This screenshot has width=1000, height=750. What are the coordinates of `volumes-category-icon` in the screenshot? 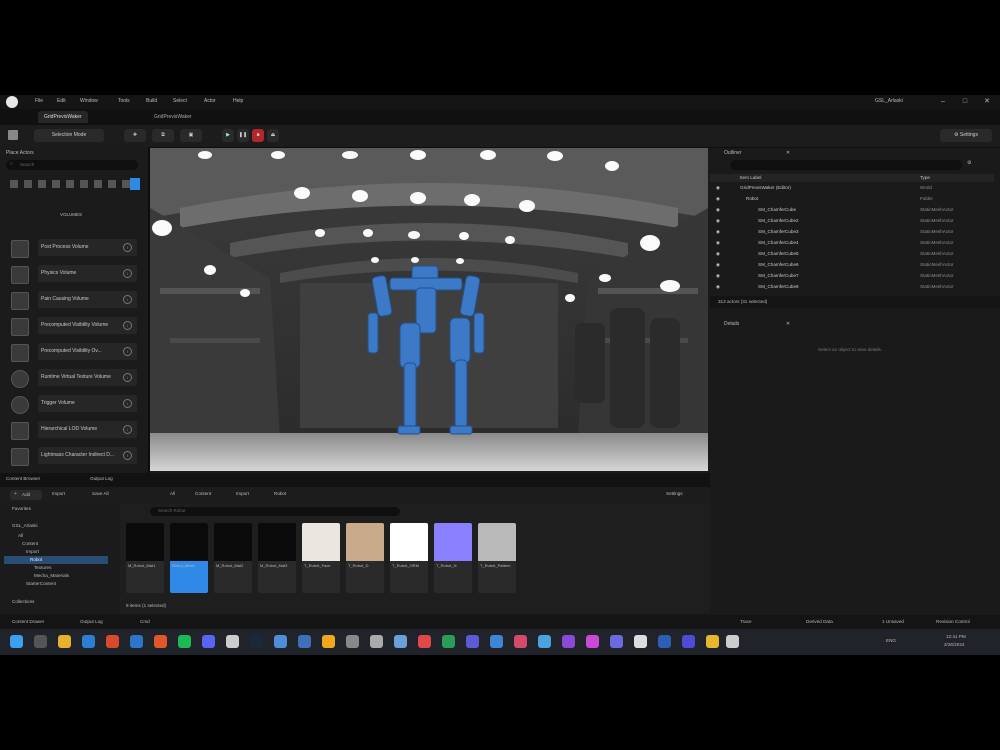 It's located at (135, 184).